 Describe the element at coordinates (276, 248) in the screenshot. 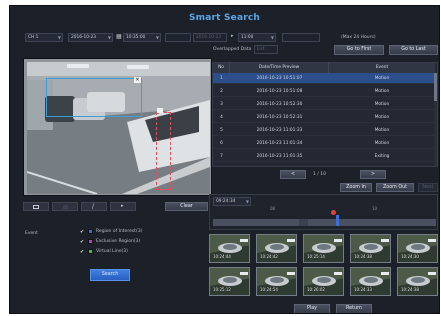

I see `thumbnail: 10:24:42` at that location.